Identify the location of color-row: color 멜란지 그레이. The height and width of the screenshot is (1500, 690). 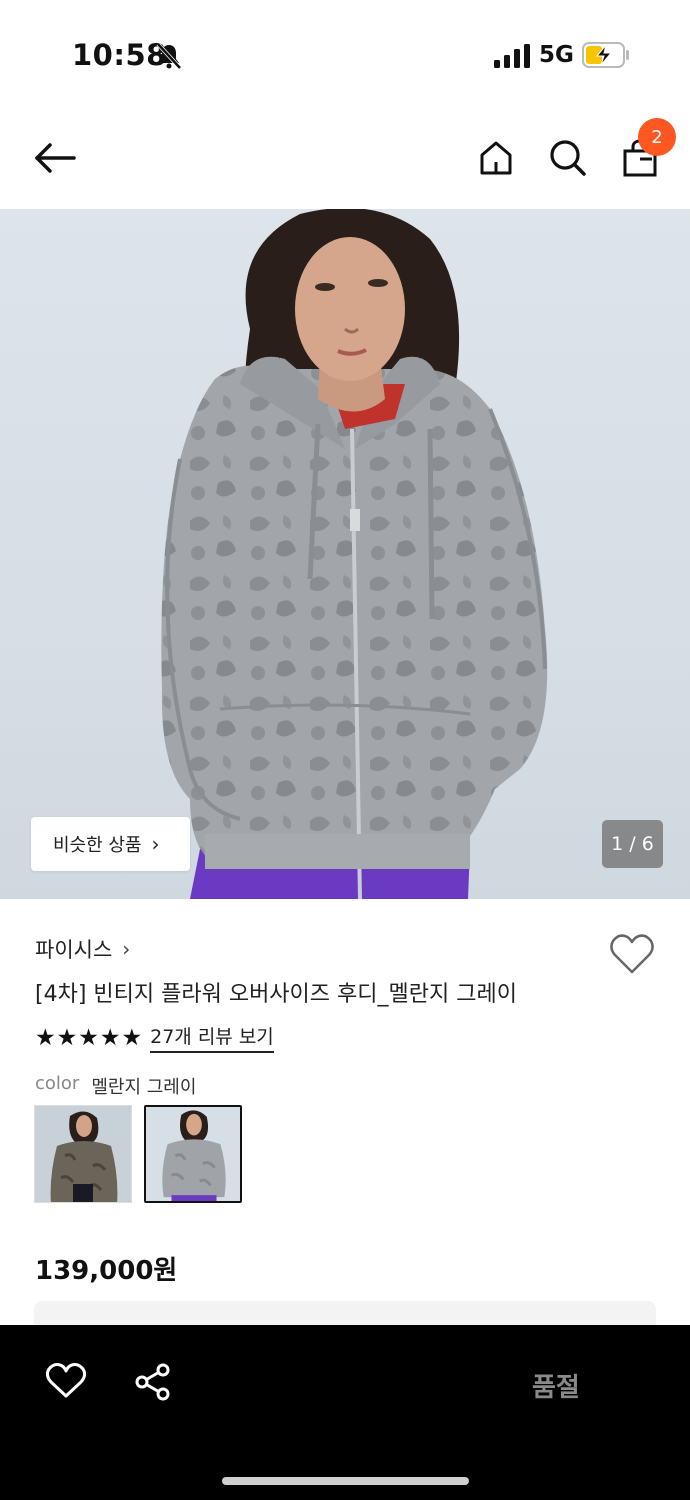
(115, 1086).